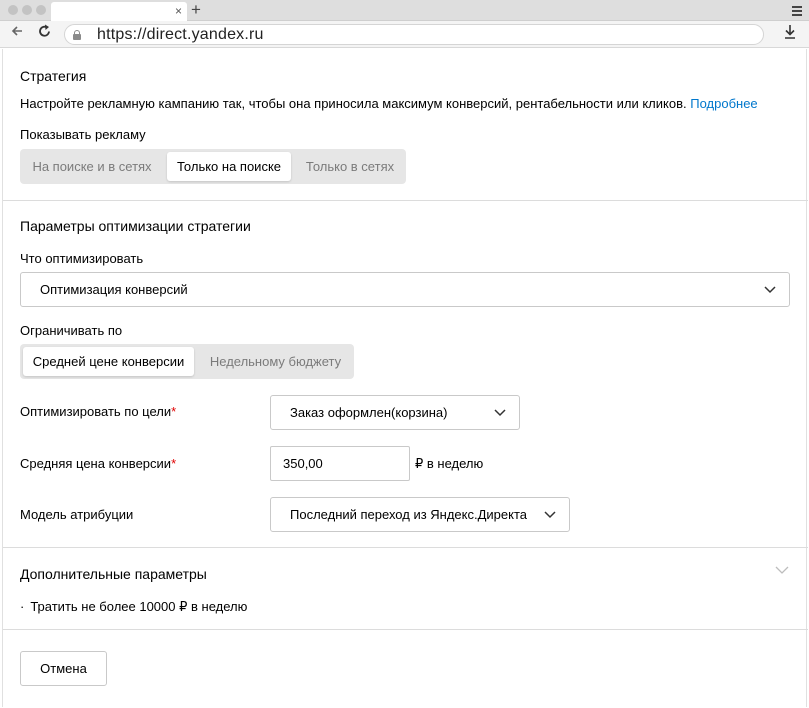  What do you see at coordinates (82, 258) in the screenshot?
I see `what-optimize-label: Что оптимизировать` at bounding box center [82, 258].